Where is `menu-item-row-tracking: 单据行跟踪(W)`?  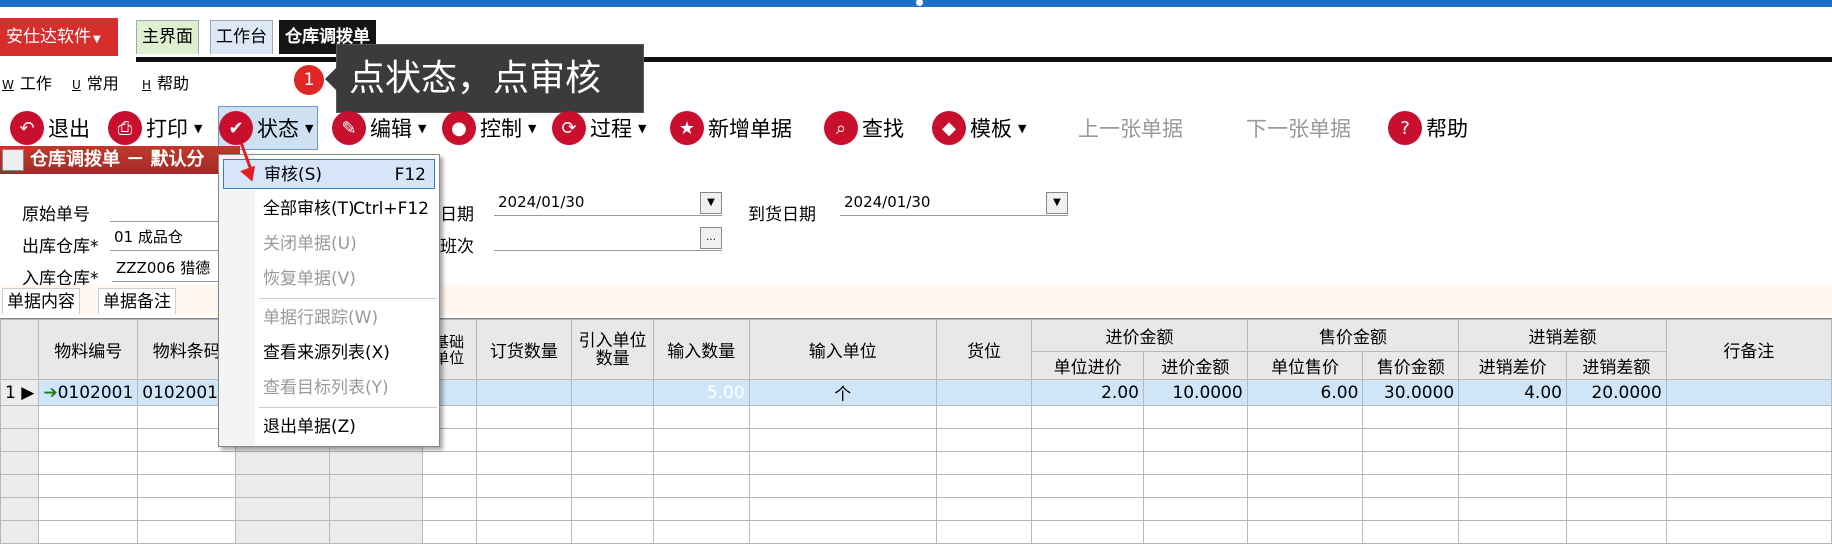 menu-item-row-tracking: 单据行跟踪(W) is located at coordinates (346, 318).